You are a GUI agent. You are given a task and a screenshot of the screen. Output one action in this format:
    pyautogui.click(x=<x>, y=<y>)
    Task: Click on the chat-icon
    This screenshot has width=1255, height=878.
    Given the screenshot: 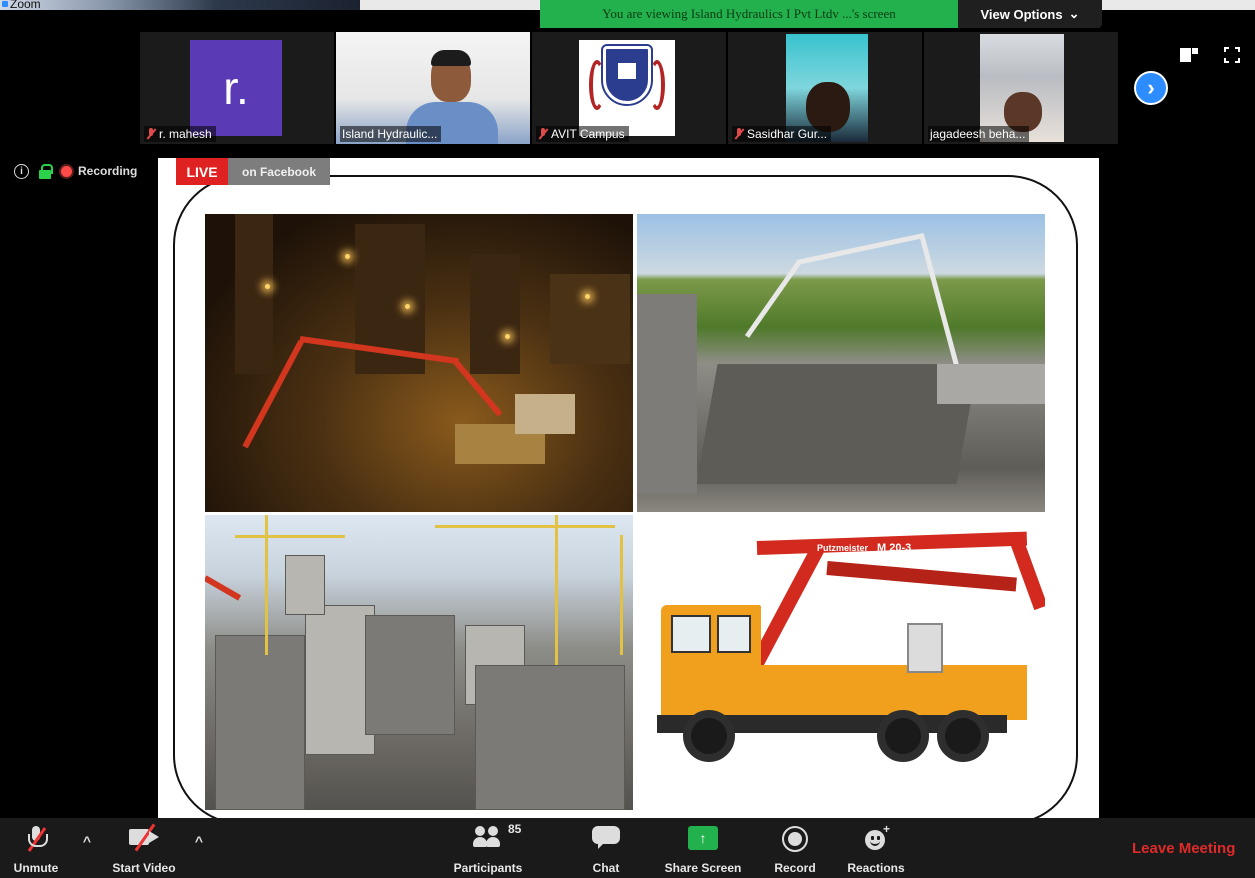 What is the action you would take?
    pyautogui.click(x=606, y=838)
    